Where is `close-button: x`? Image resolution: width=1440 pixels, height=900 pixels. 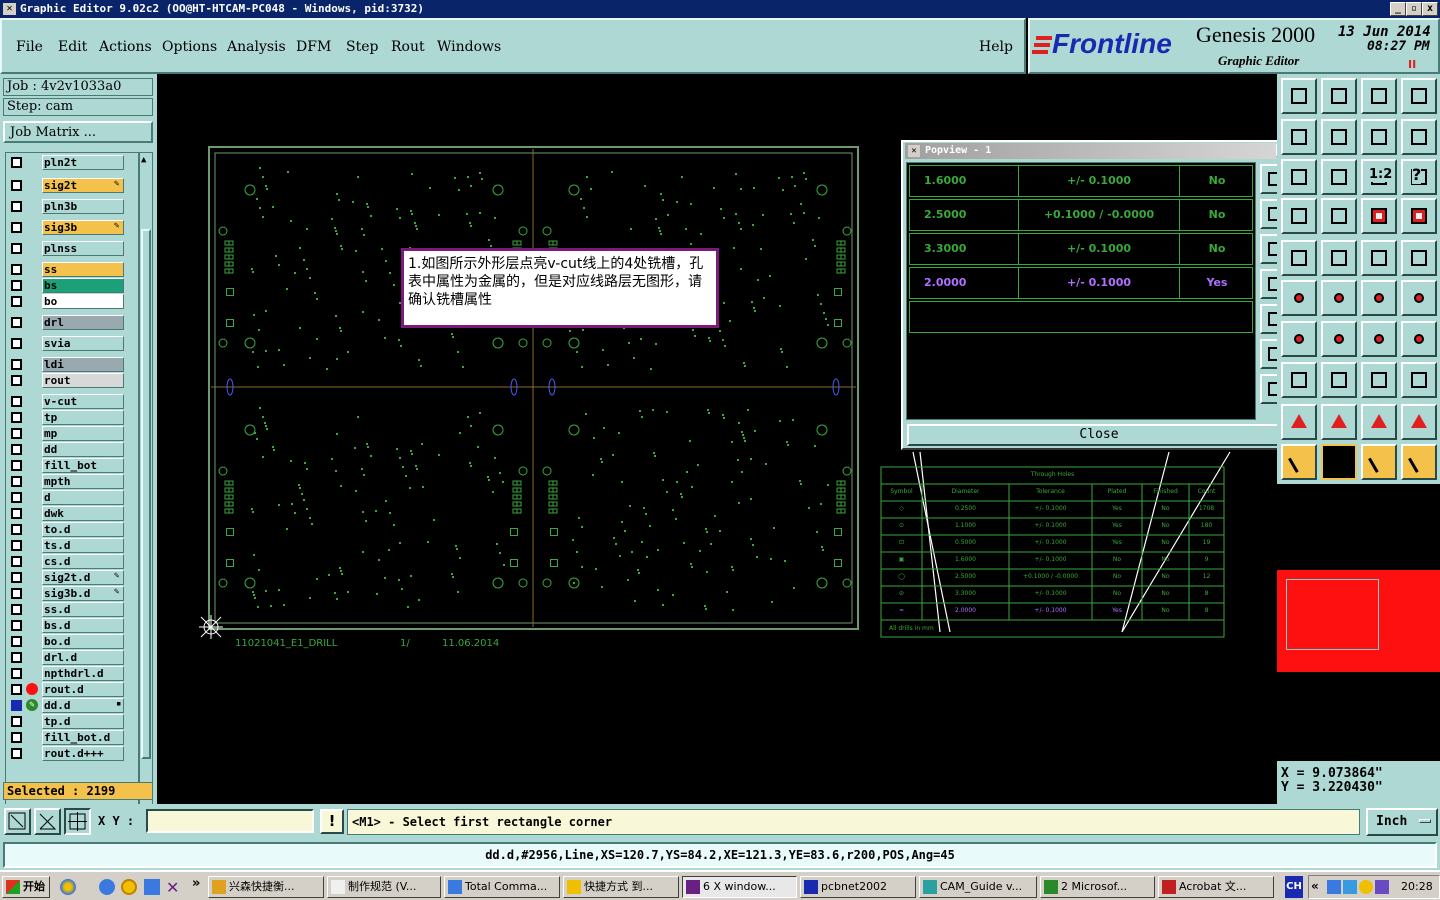
close-button: x is located at coordinates (1430, 9).